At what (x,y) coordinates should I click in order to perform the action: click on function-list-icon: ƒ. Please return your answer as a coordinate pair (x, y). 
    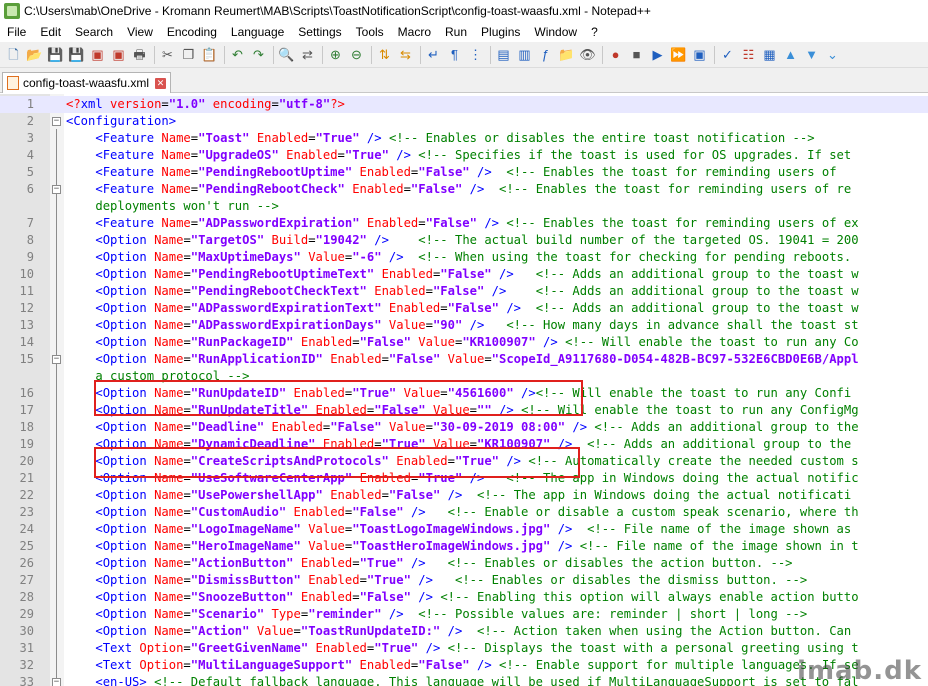
    Looking at the image, I should click on (545, 54).